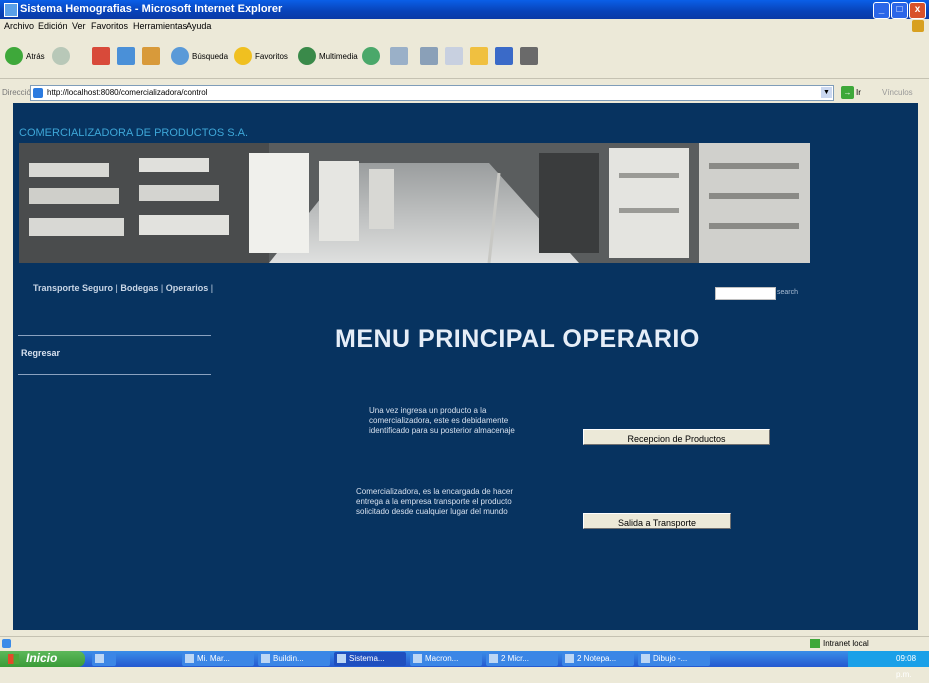 The image size is (929, 683). What do you see at coordinates (899, 10) in the screenshot?
I see `maximize-button: □` at bounding box center [899, 10].